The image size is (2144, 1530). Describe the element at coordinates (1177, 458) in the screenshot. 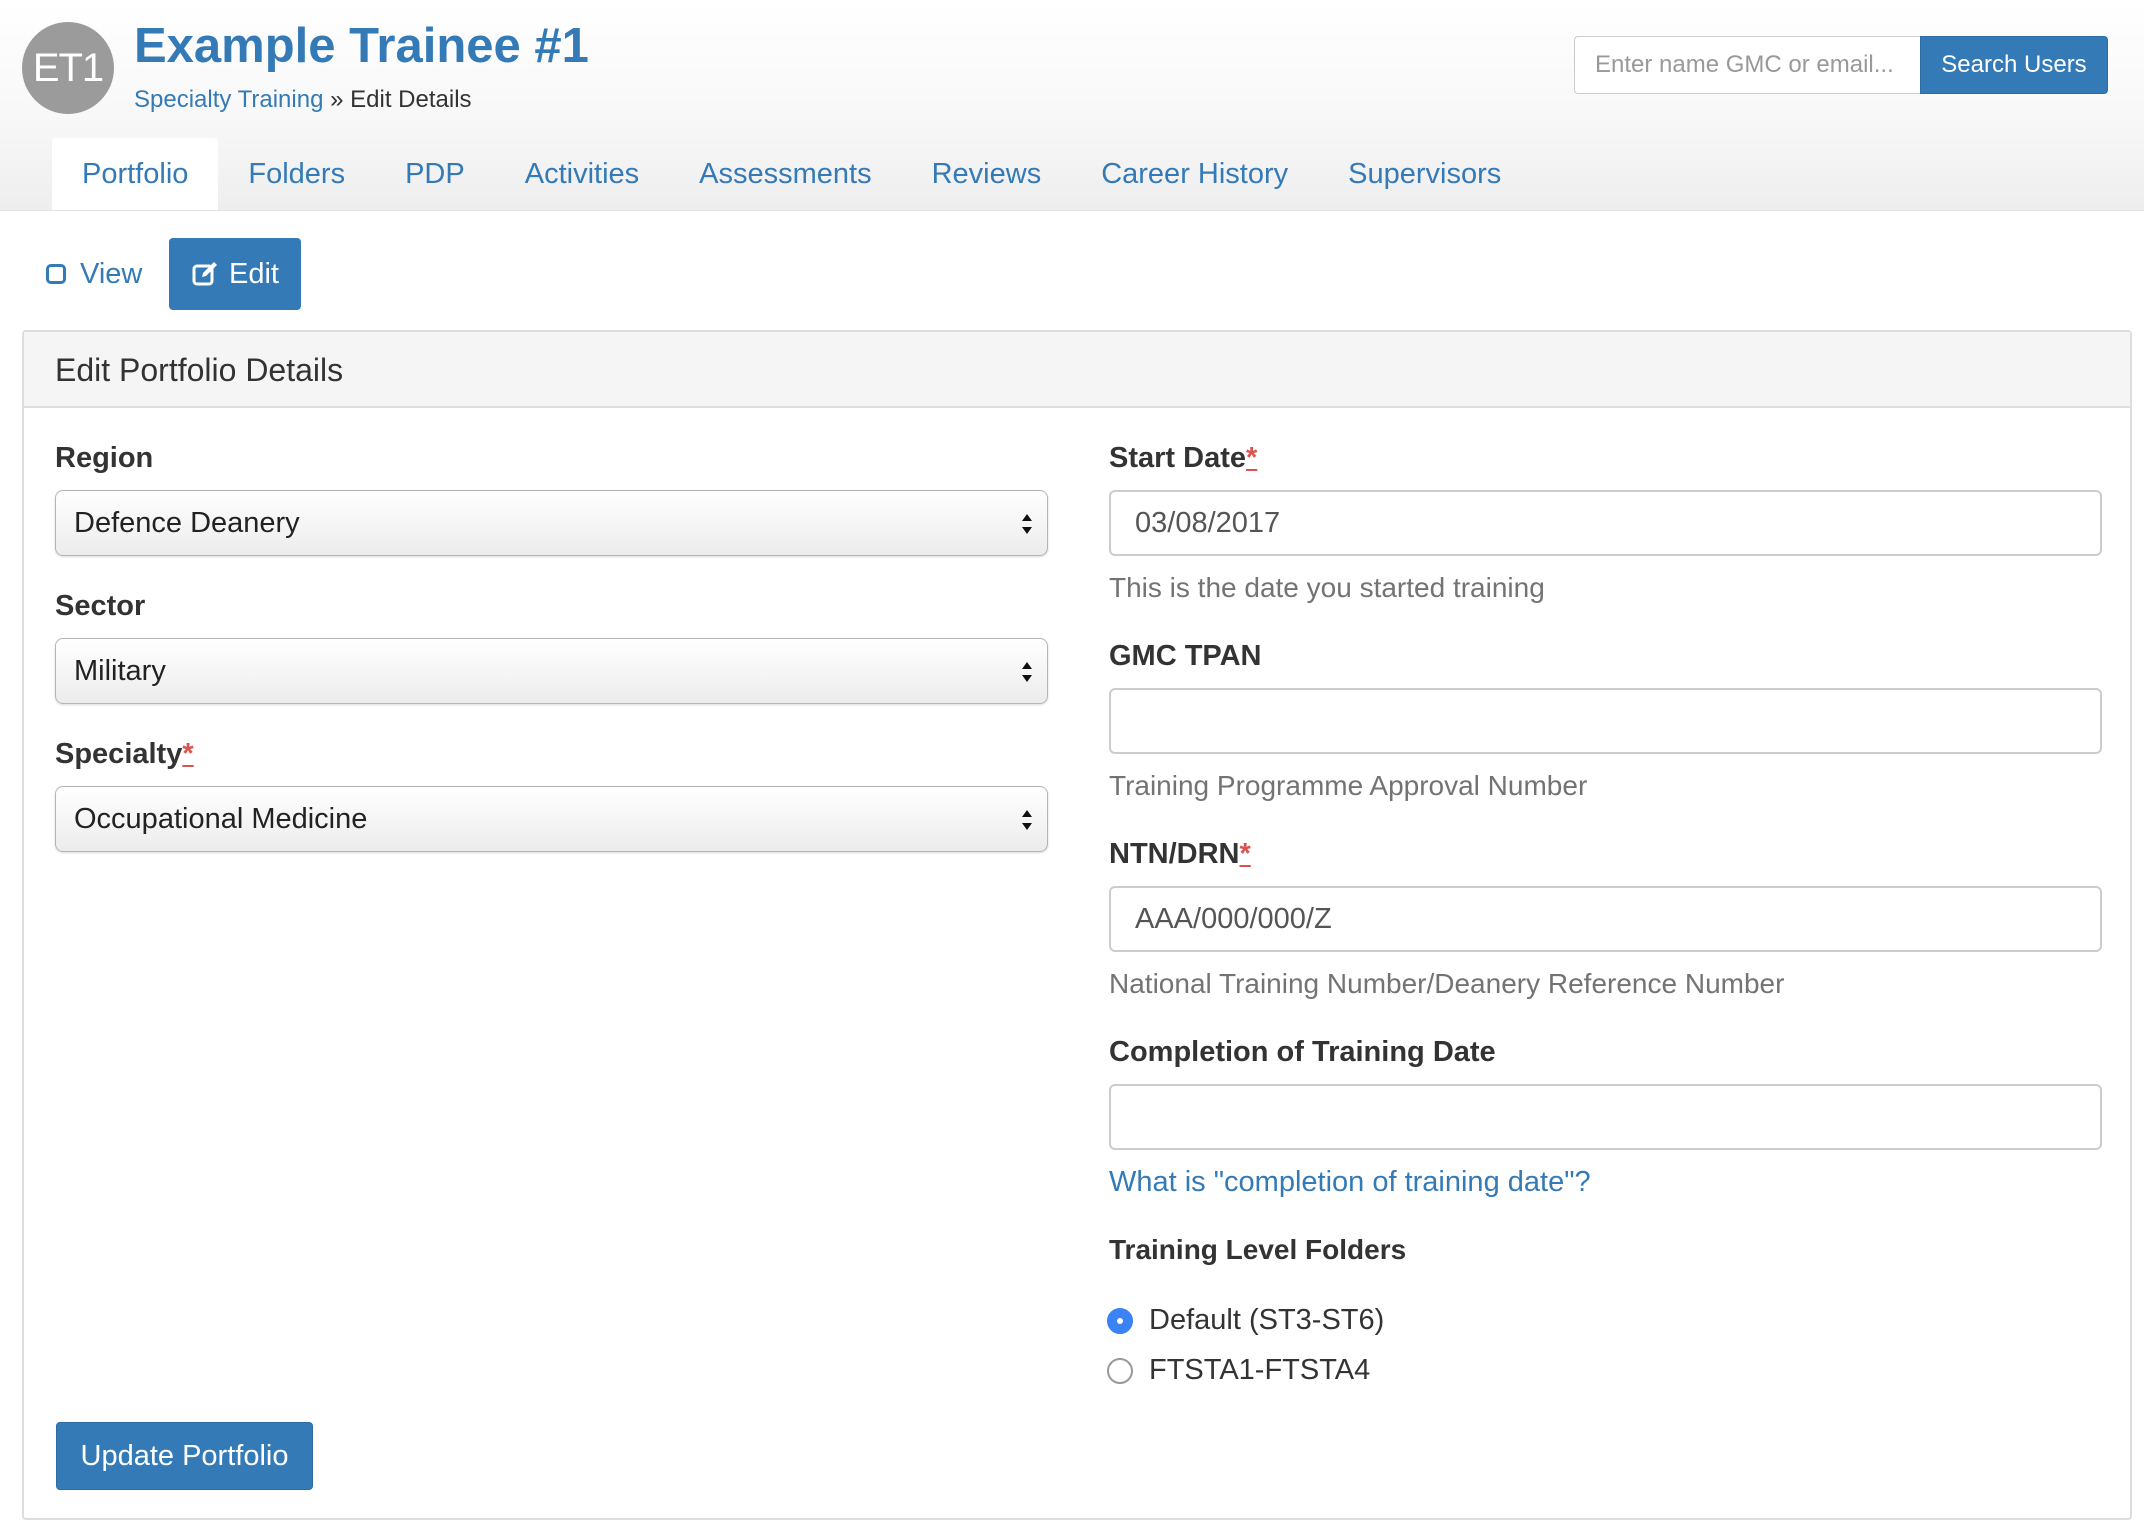

I see `start-date-label-text: Start Date` at that location.